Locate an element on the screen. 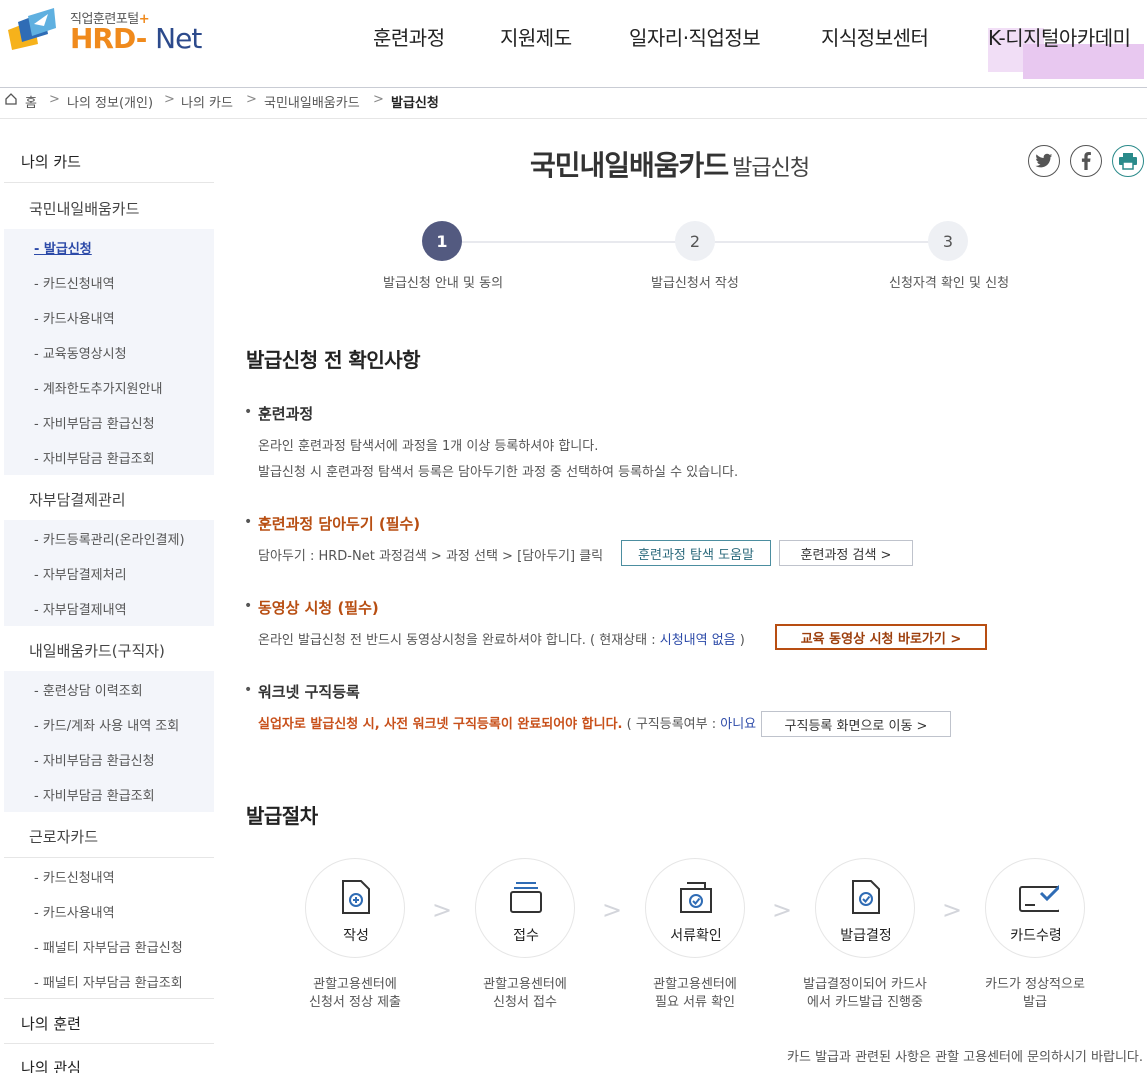  sidebar-item-worker-usage: - 카드사용내역 is located at coordinates (74, 911).